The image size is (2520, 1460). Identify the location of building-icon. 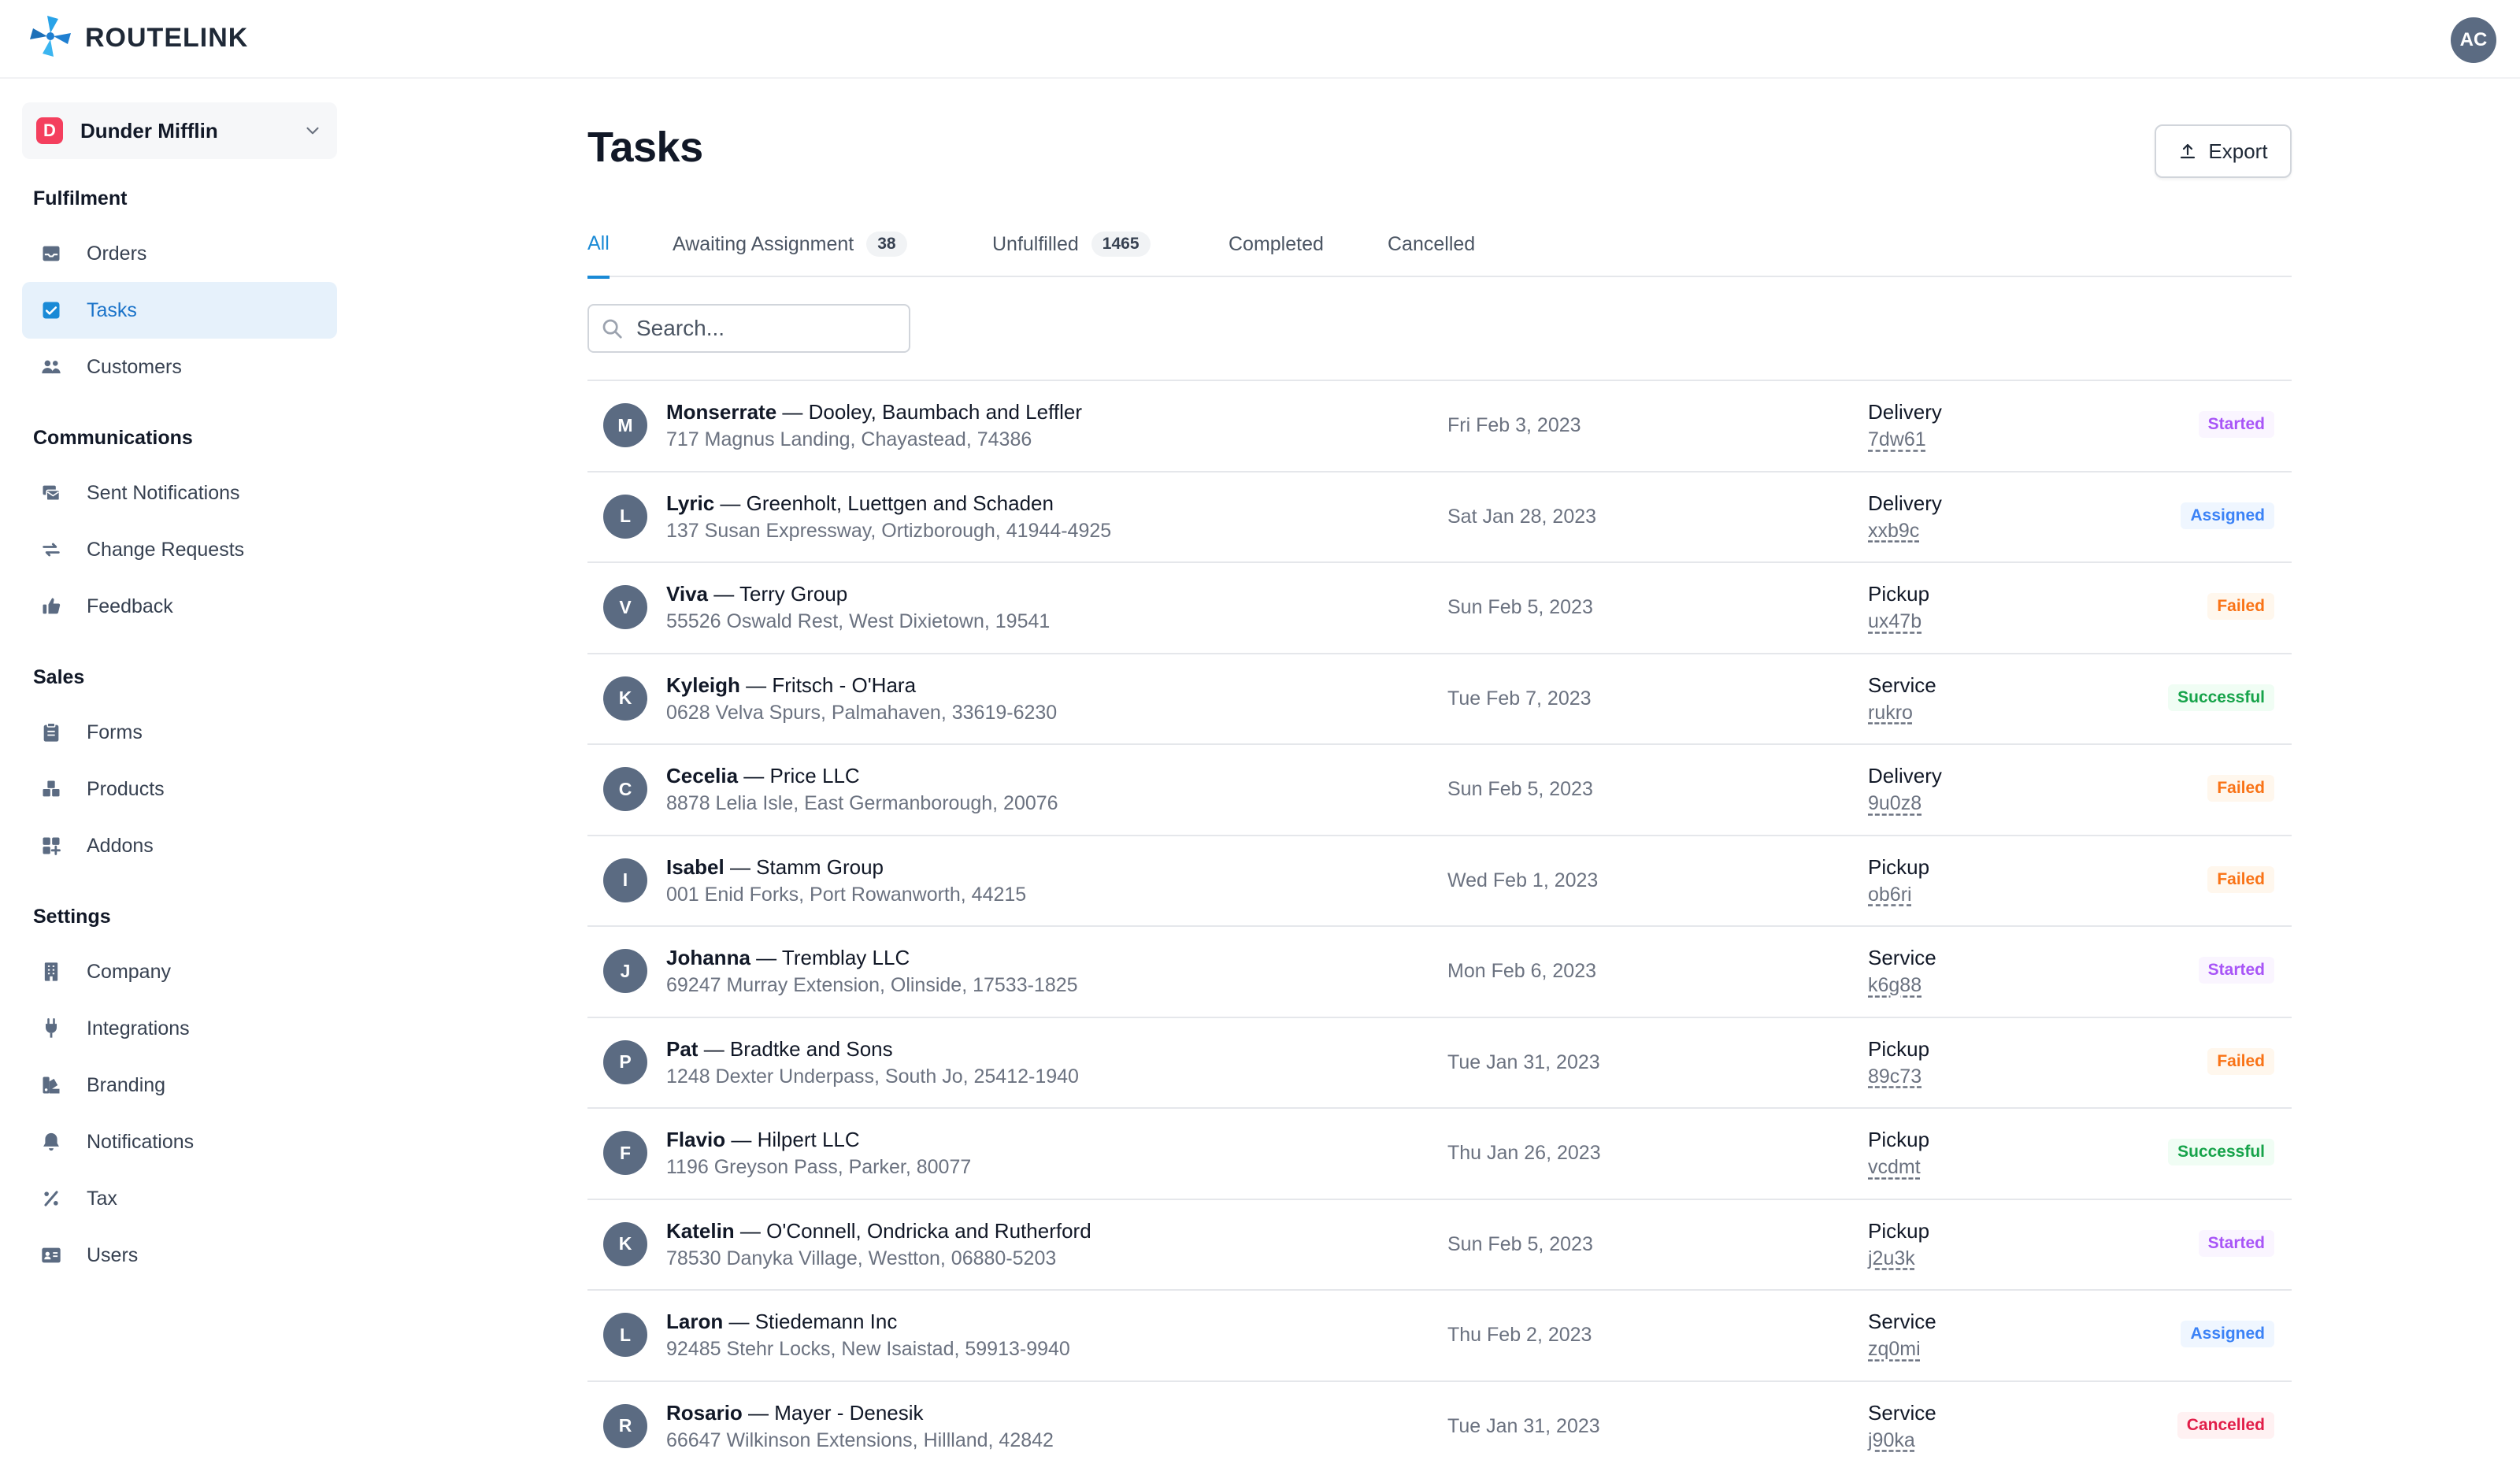
(51, 972).